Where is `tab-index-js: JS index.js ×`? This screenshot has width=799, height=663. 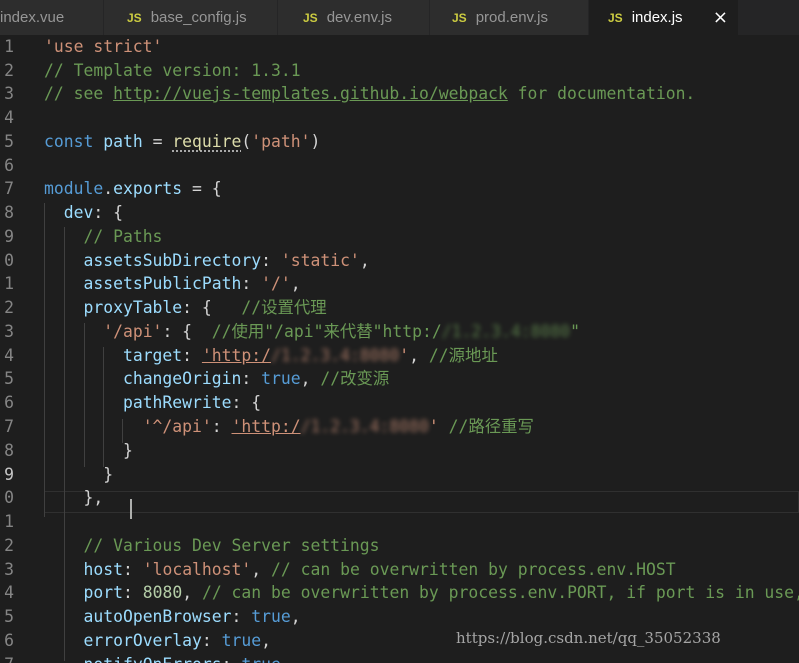
tab-index-js: JS index.js × is located at coordinates (664, 17).